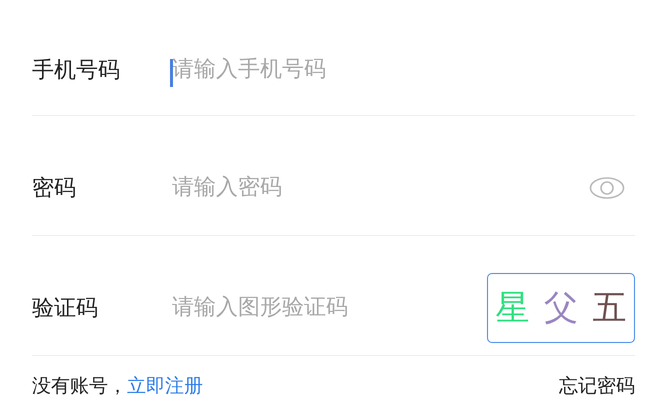  Describe the element at coordinates (607, 188) in the screenshot. I see `eye-icon` at that location.